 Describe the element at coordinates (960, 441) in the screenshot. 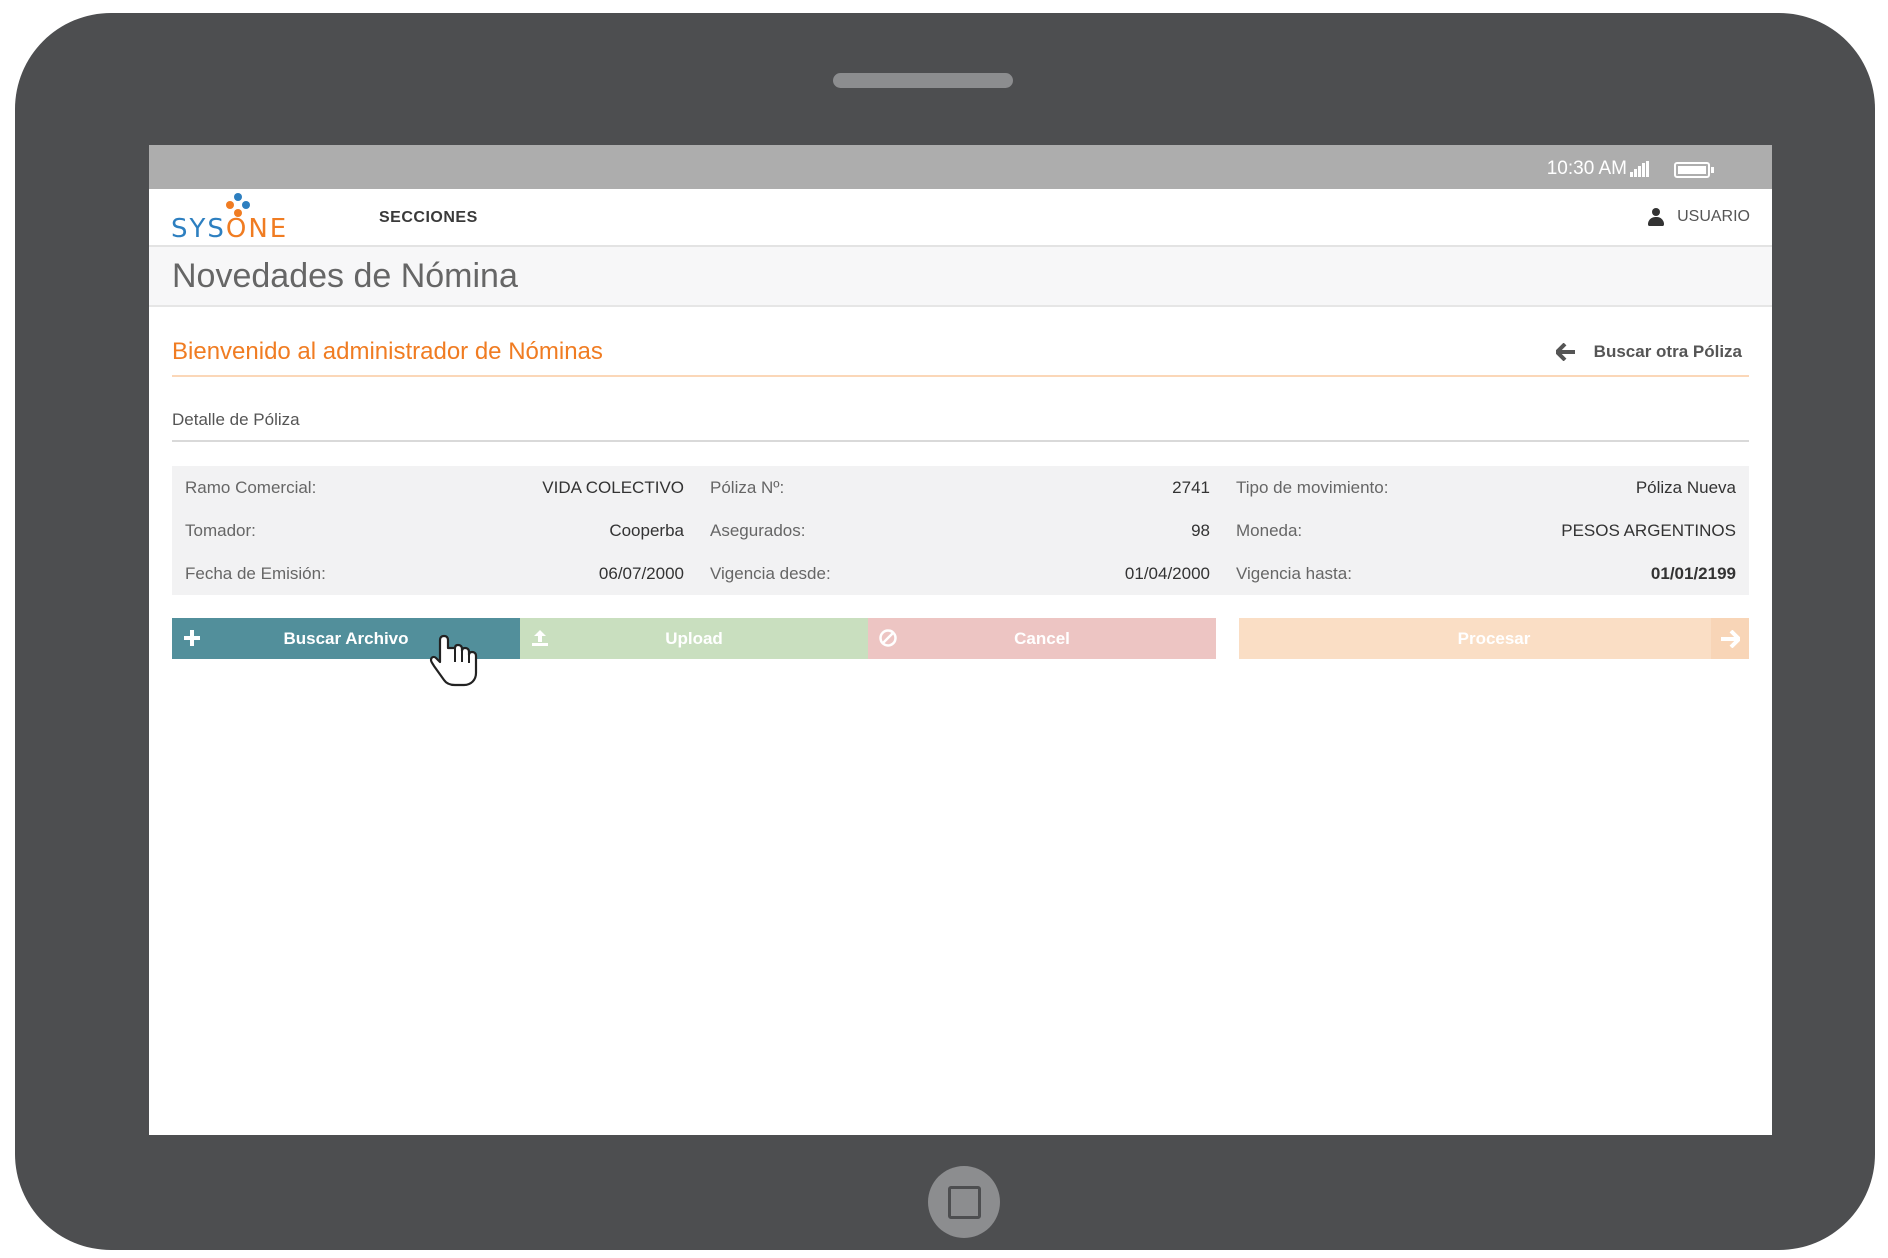

I see `section-divider` at that location.